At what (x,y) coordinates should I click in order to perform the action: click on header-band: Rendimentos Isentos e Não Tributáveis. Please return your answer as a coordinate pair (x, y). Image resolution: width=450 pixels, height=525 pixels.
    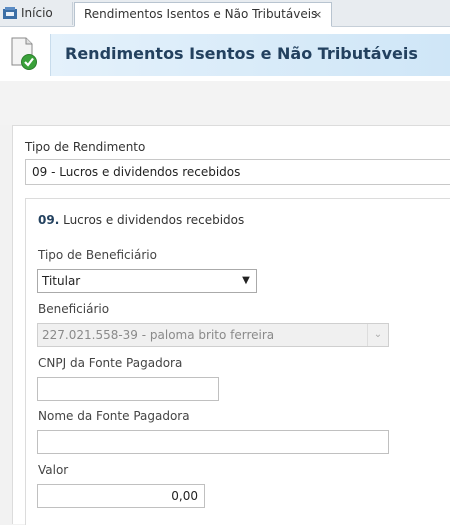
    Looking at the image, I should click on (250, 55).